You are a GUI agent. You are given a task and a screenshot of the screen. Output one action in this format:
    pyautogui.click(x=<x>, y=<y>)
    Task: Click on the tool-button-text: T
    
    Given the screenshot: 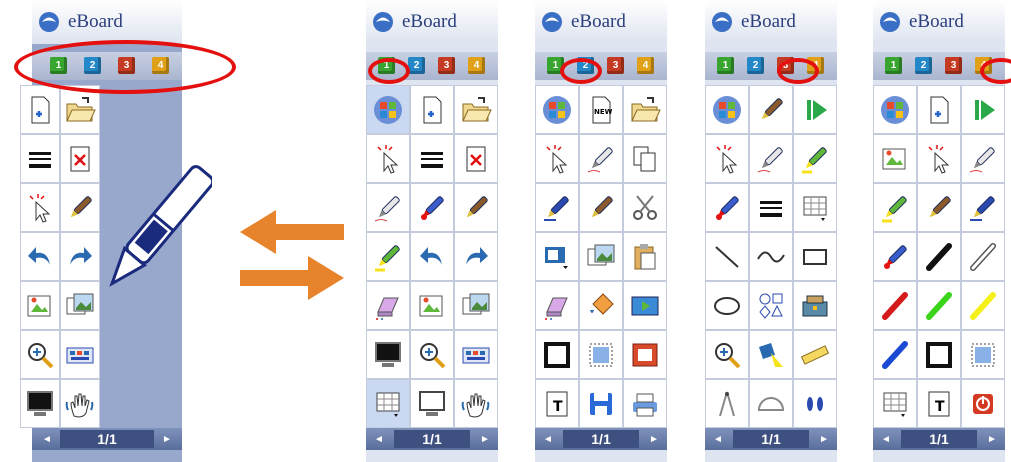 What is the action you would take?
    pyautogui.click(x=557, y=403)
    